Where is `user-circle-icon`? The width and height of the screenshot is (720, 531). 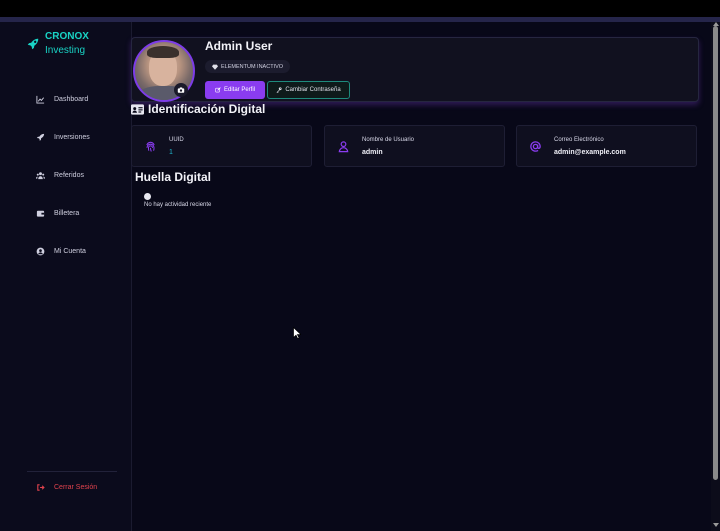 user-circle-icon is located at coordinates (40, 251).